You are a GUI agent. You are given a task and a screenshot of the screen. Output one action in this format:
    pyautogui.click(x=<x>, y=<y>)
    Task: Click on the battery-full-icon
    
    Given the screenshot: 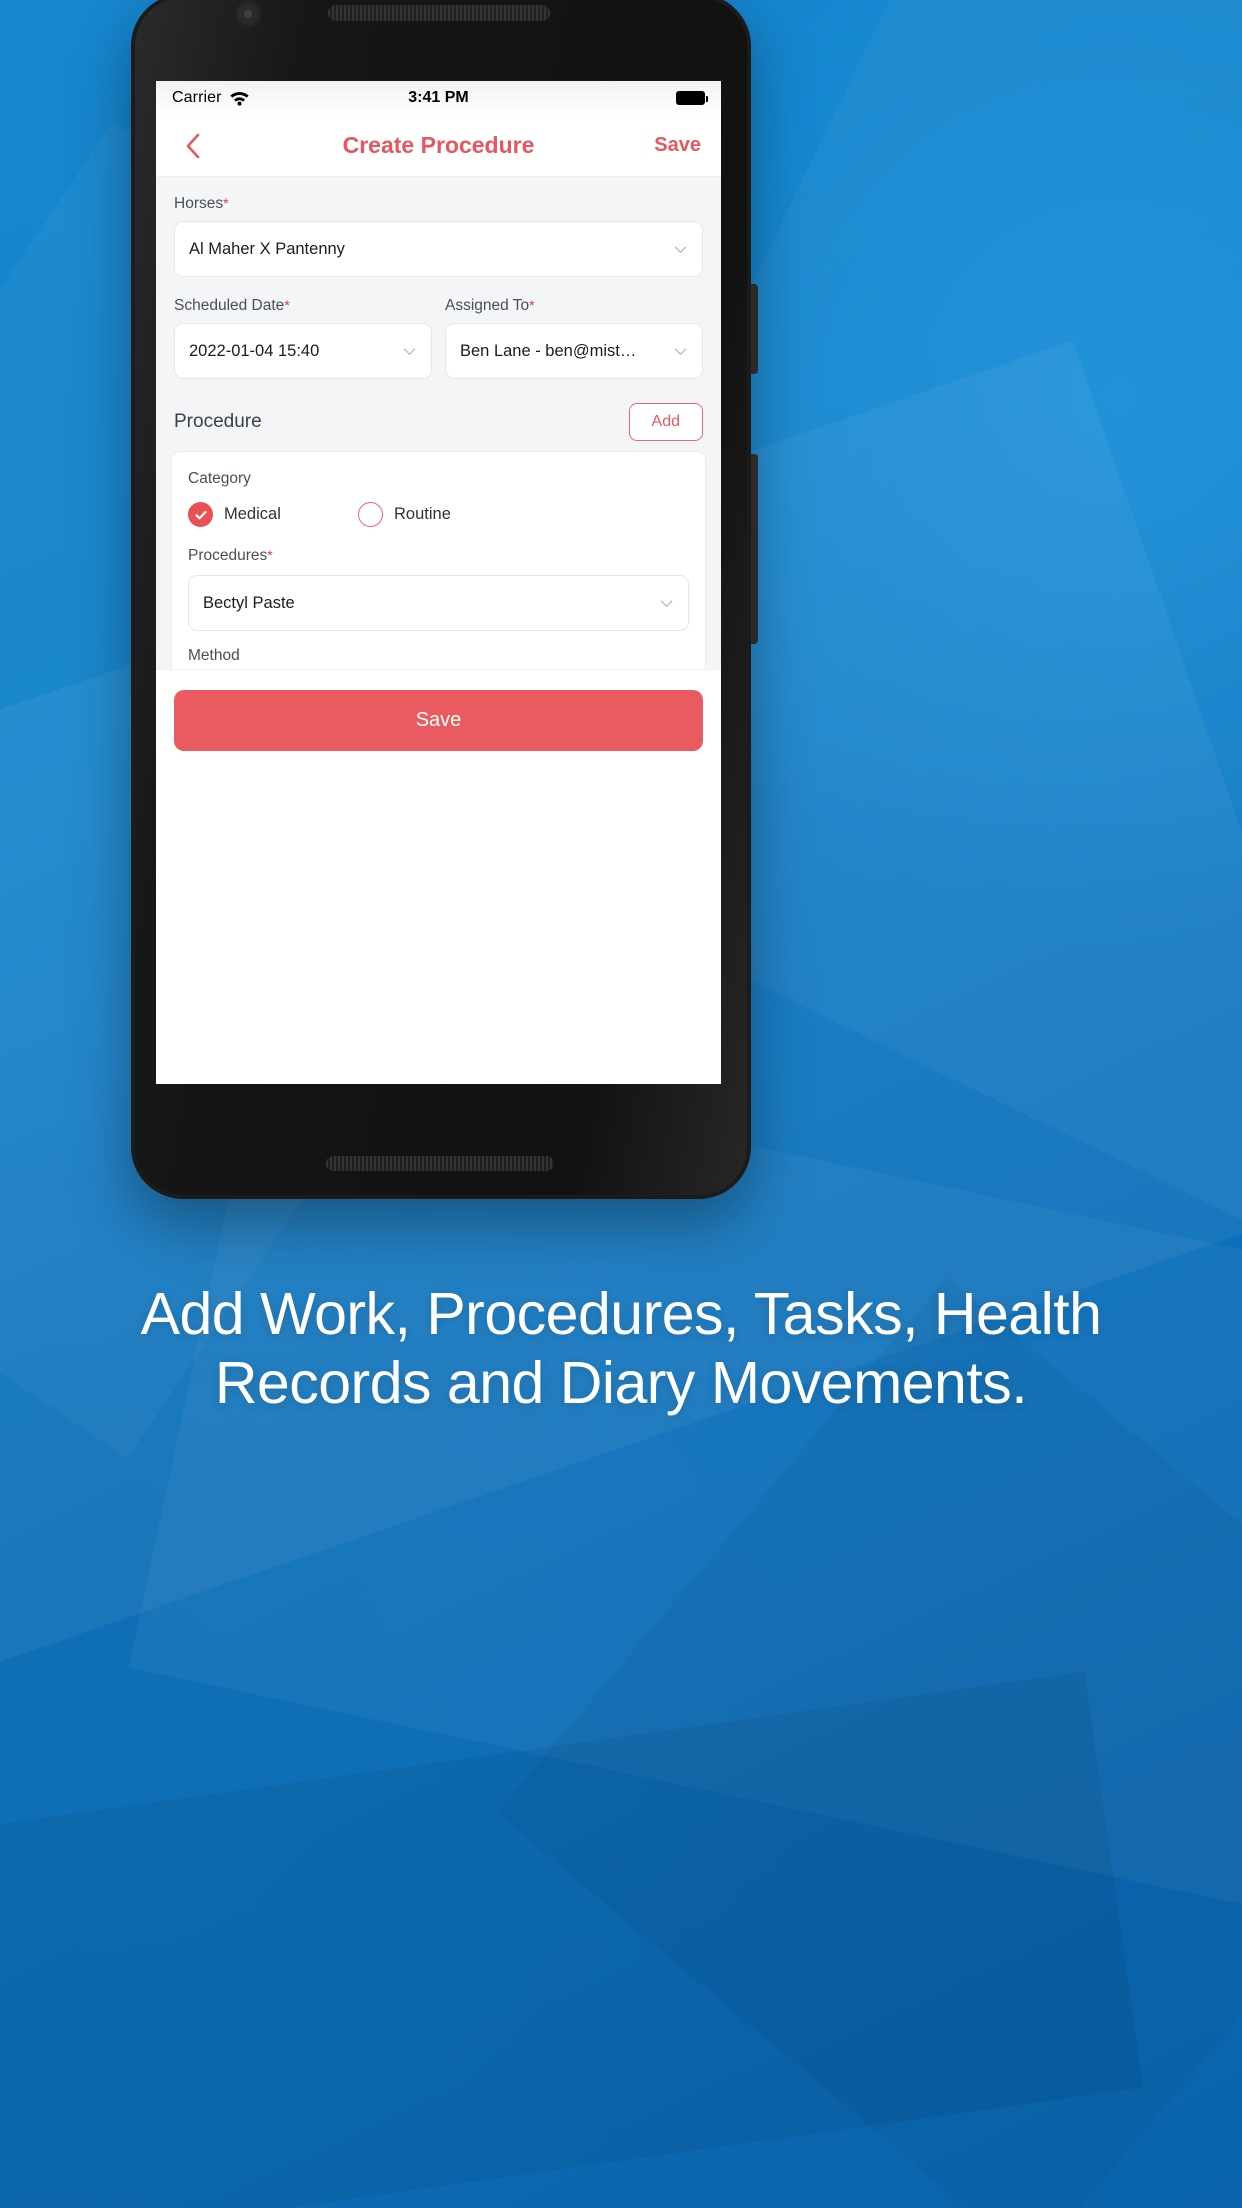 What is the action you would take?
    pyautogui.click(x=692, y=98)
    